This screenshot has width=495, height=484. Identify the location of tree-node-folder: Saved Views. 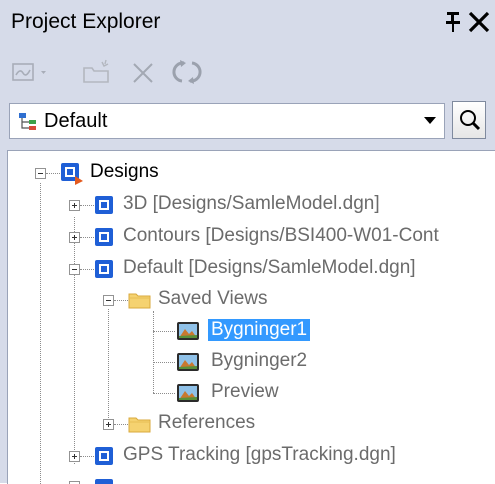
(213, 299).